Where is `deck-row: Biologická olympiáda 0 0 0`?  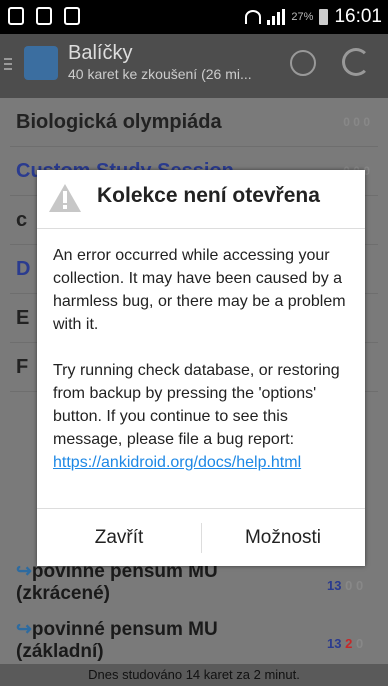 deck-row: Biologická olympiáda 0 0 0 is located at coordinates (194, 122).